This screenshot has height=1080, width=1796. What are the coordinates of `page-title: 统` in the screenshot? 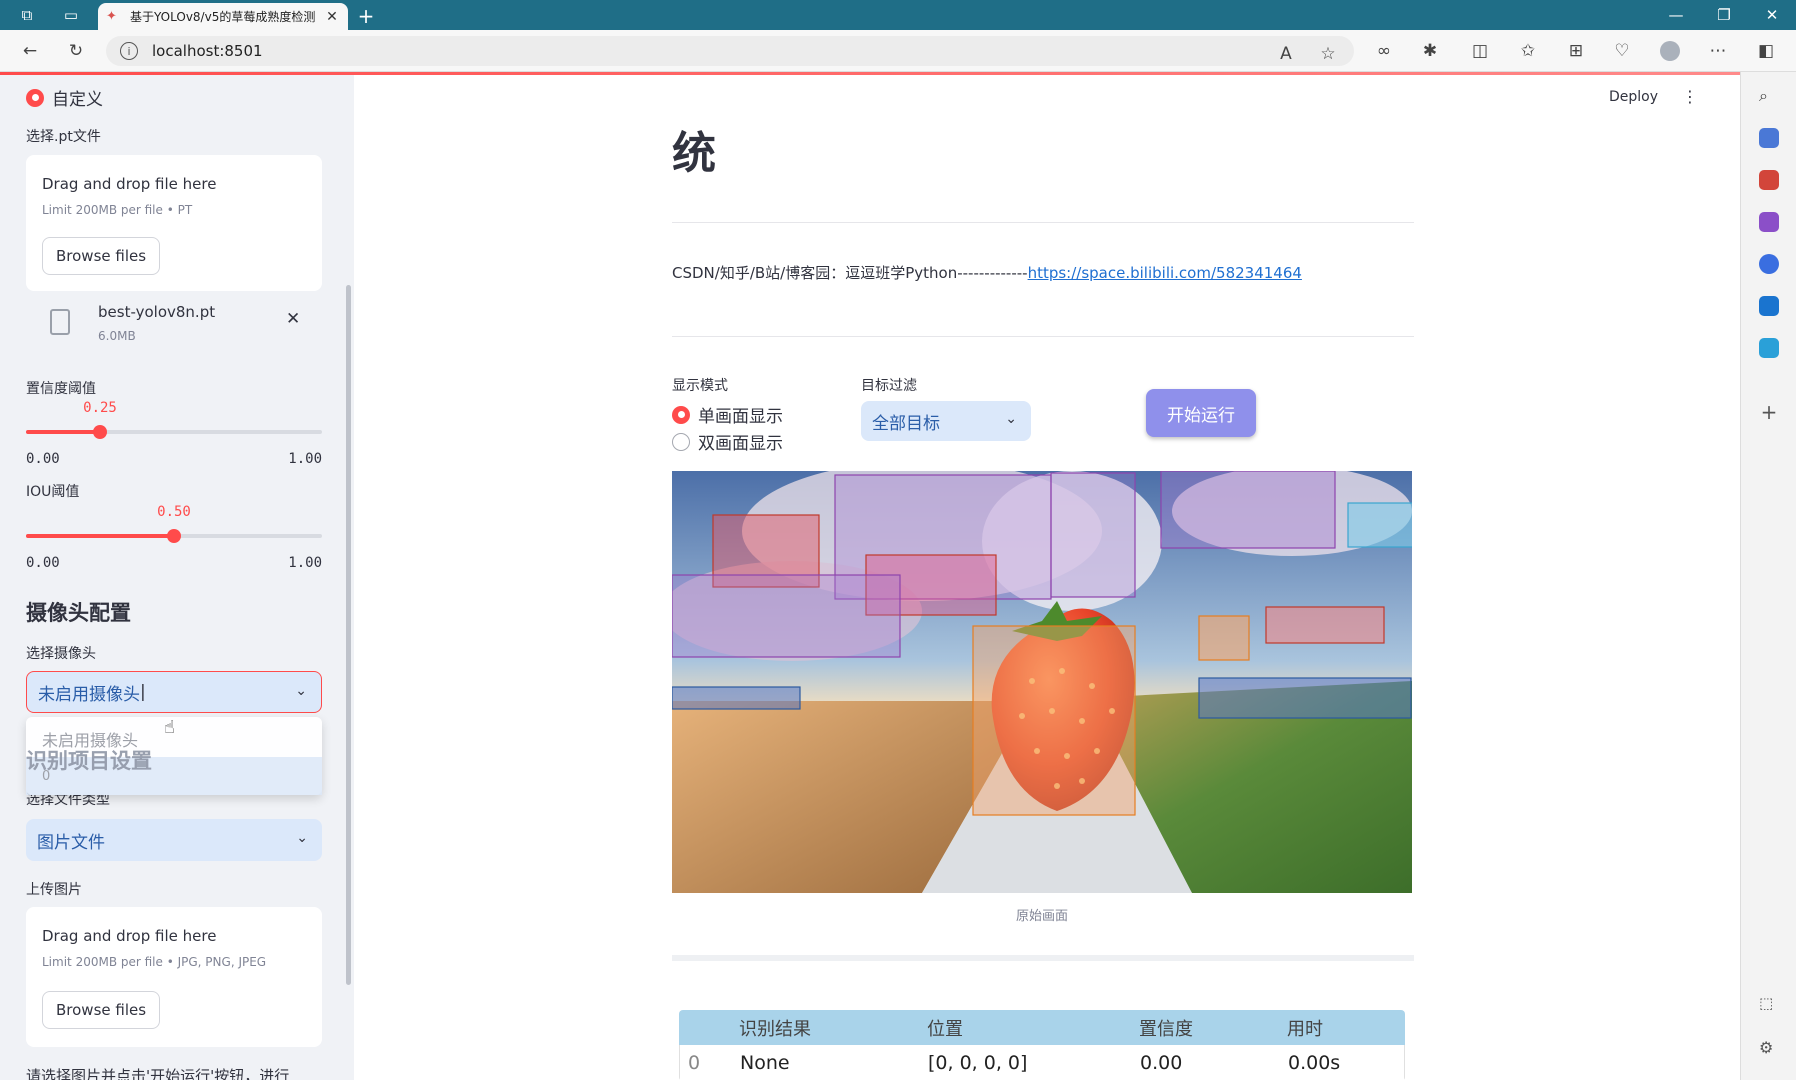 It's located at (694, 153).